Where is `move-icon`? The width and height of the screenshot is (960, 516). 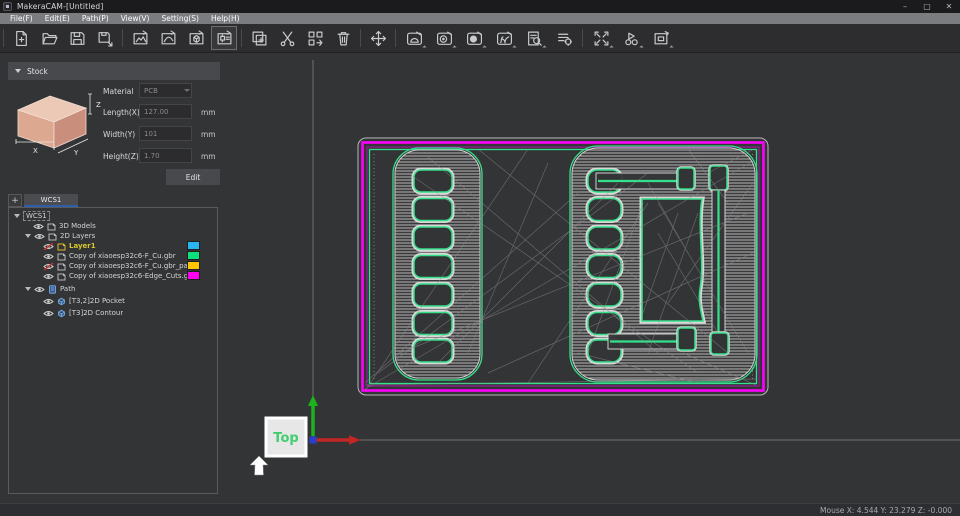 move-icon is located at coordinates (378, 38).